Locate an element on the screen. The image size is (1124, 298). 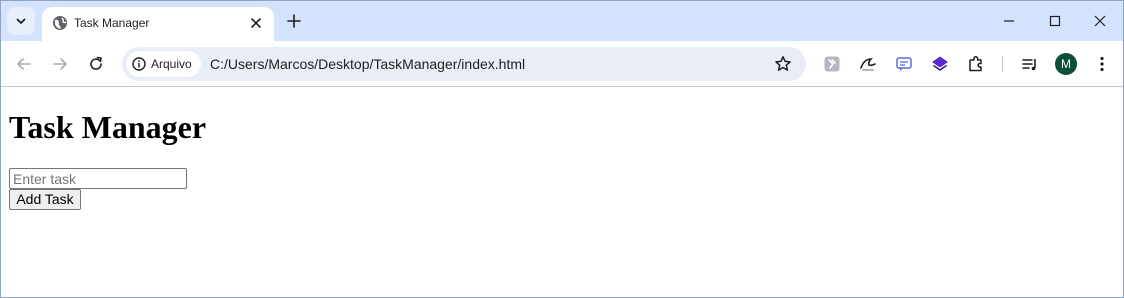
site-info-chip: Arquivo is located at coordinates (163, 64).